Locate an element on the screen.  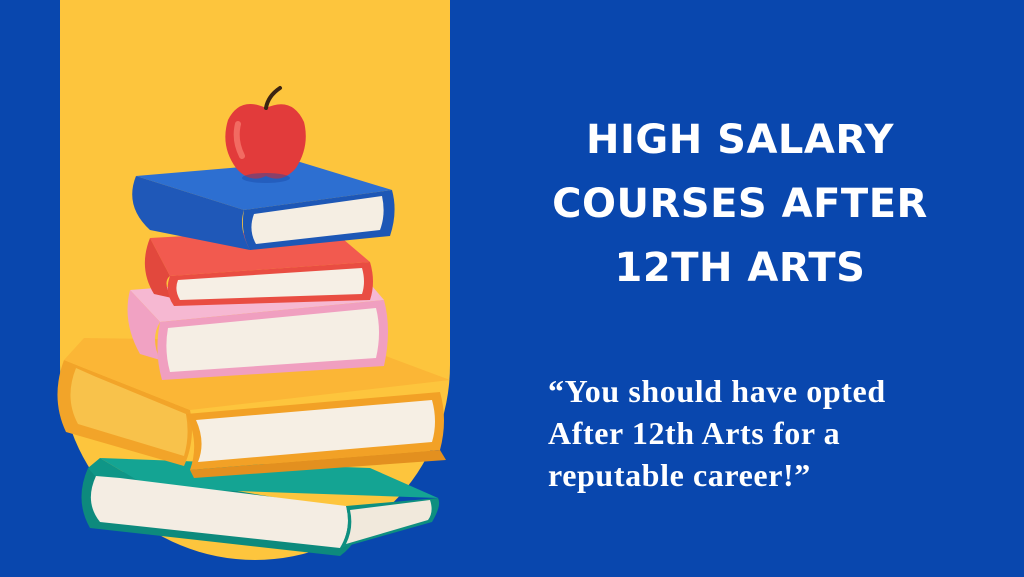
quote-line-2: After 12th Arts for a is located at coordinates (694, 433).